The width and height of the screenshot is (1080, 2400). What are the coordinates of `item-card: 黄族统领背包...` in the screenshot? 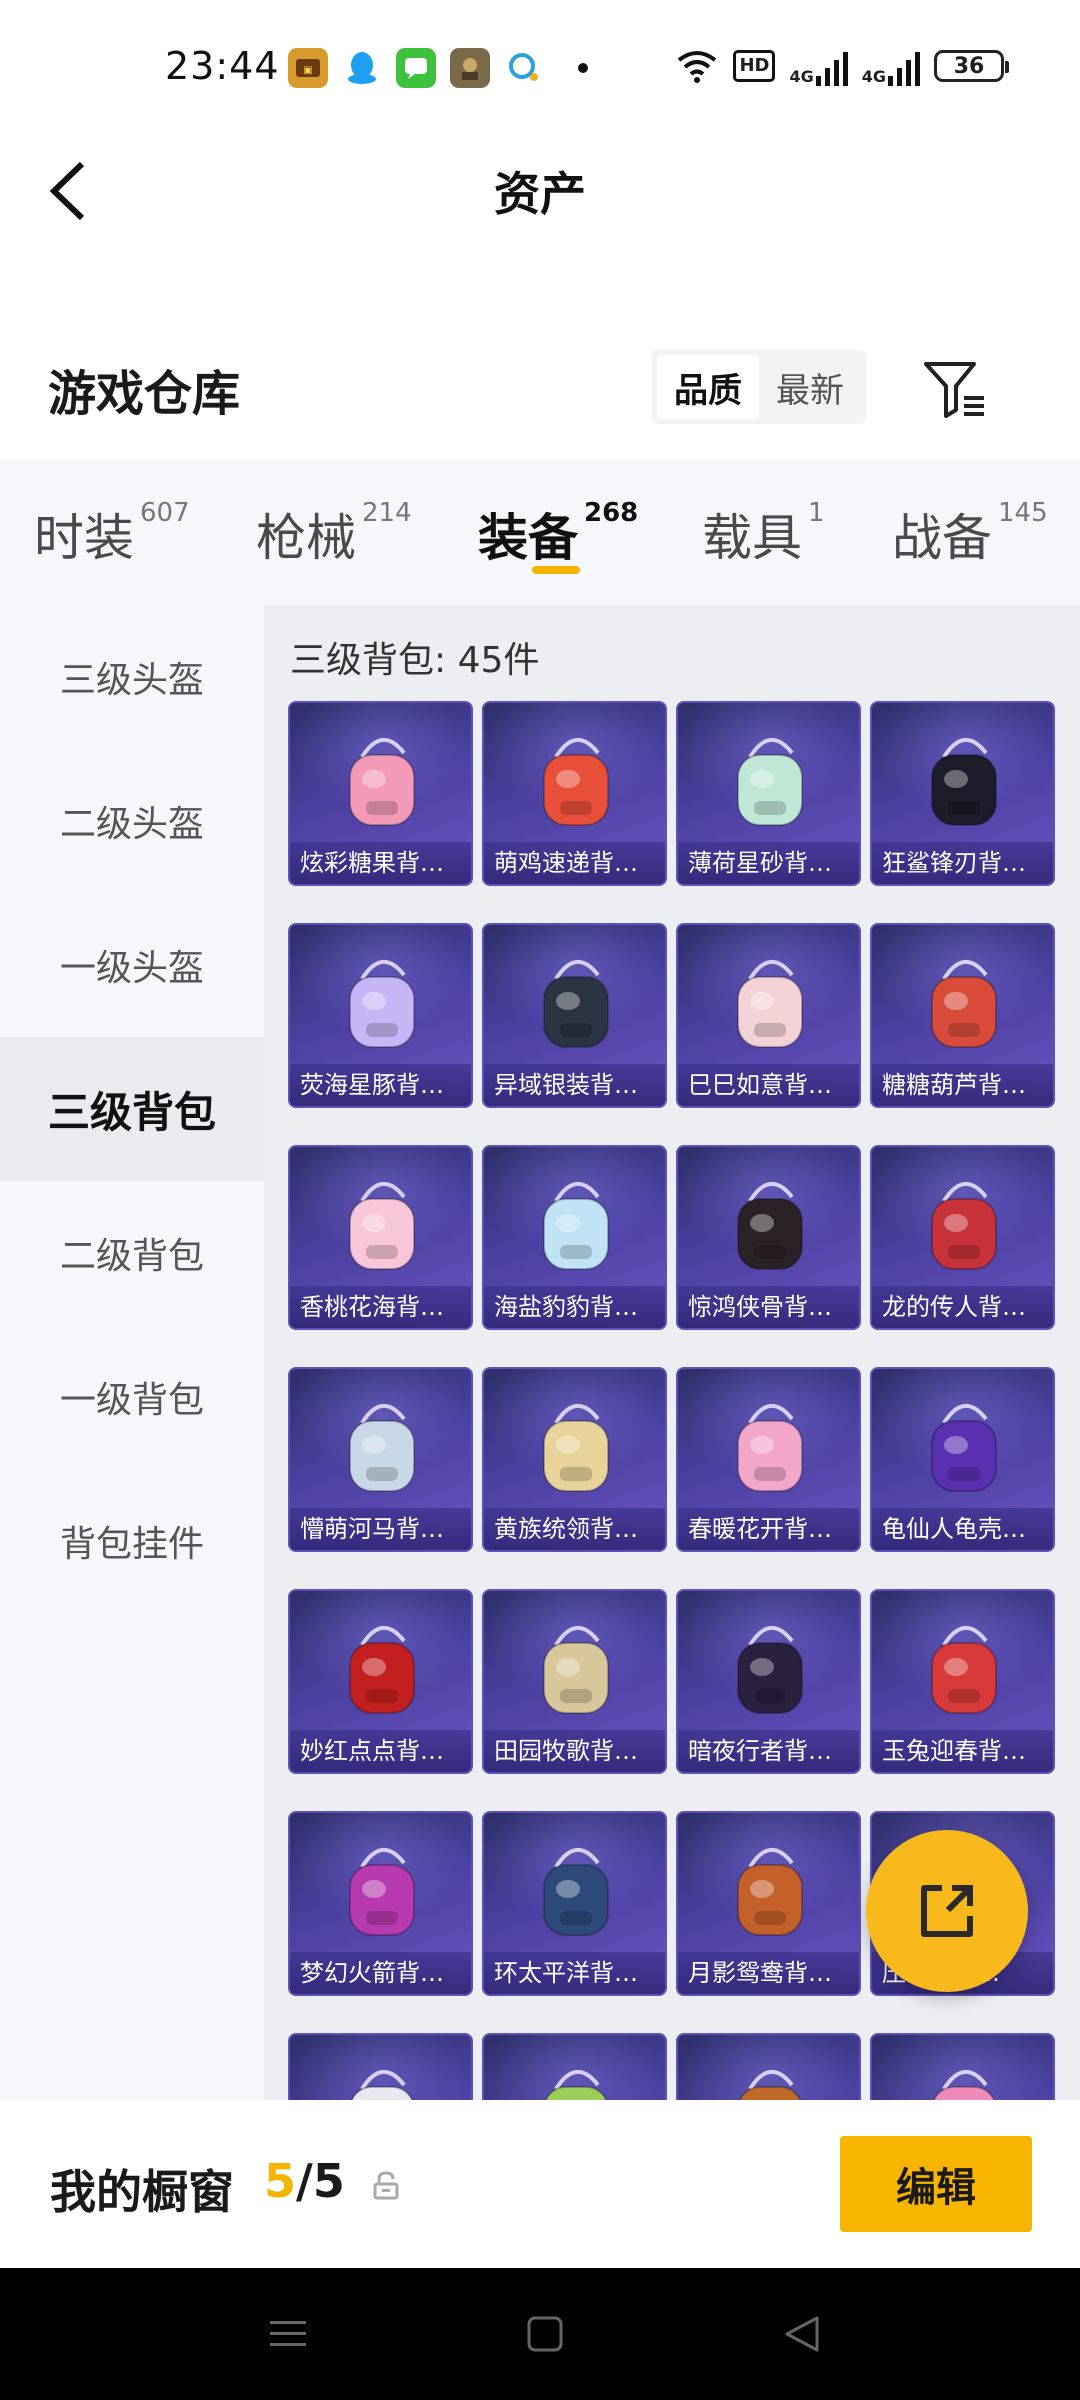 It's located at (574, 1459).